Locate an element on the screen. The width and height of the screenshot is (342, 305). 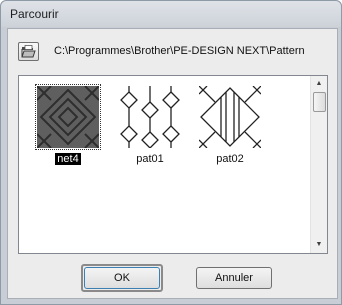
file-item-pat02: pat02 is located at coordinates (230, 126).